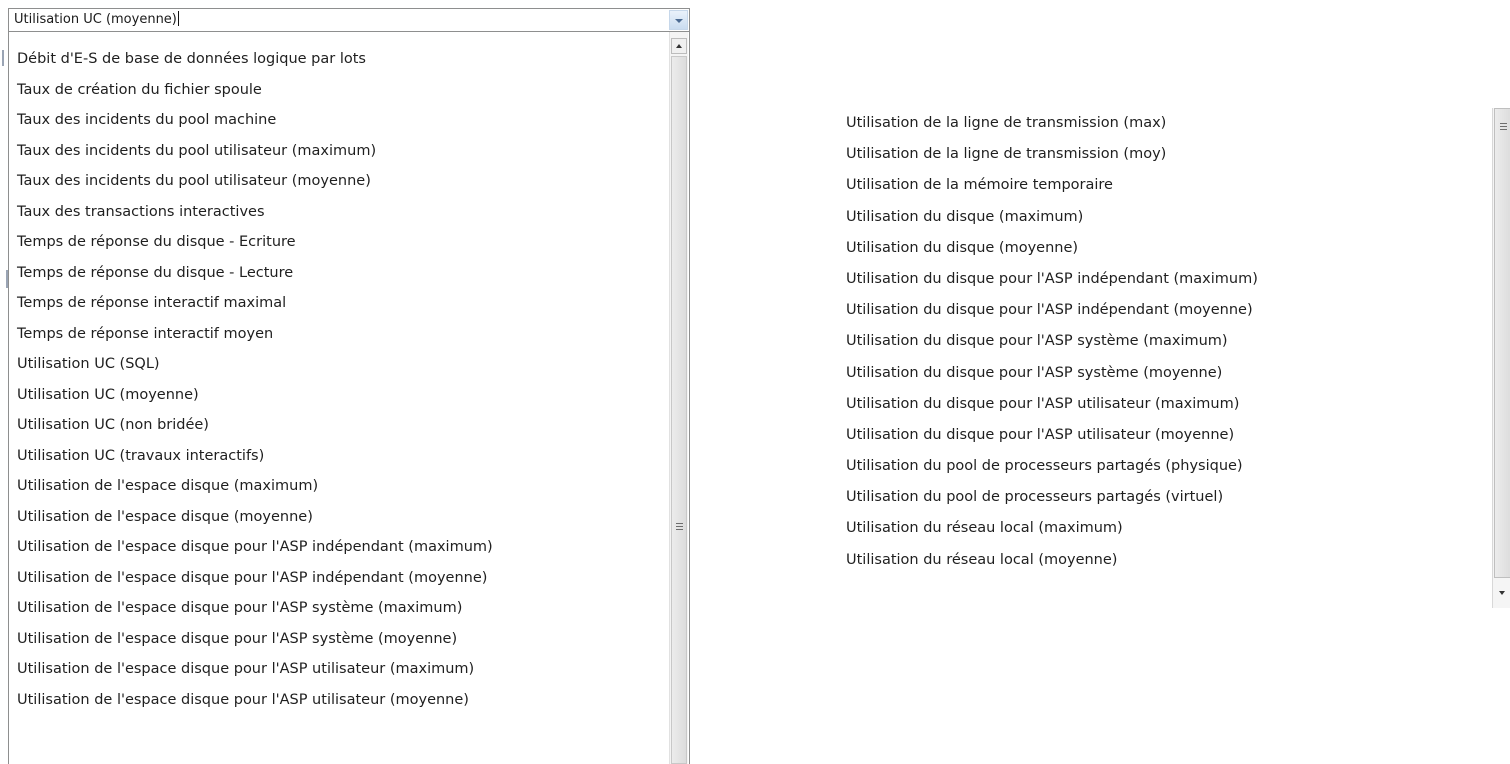 Image resolution: width=1510 pixels, height=764 pixels. I want to click on scroll-up-arrow-icon, so click(679, 46).